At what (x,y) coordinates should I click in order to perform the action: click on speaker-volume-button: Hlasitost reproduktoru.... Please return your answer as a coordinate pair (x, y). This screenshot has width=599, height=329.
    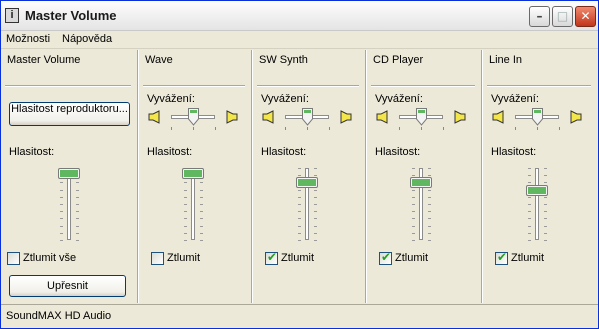
    Looking at the image, I should click on (69, 114).